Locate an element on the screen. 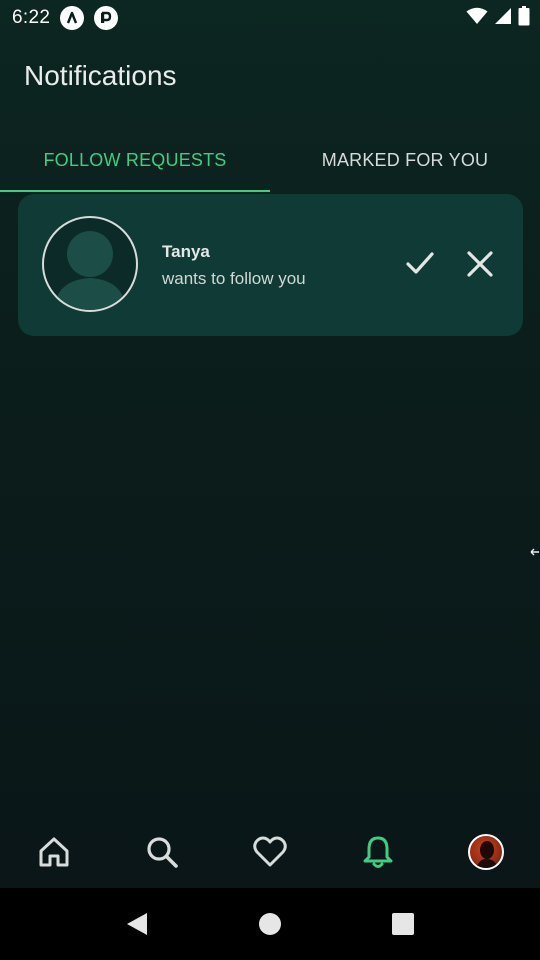 Image resolution: width=540 pixels, height=960 pixels. nav-favorites is located at coordinates (270, 852).